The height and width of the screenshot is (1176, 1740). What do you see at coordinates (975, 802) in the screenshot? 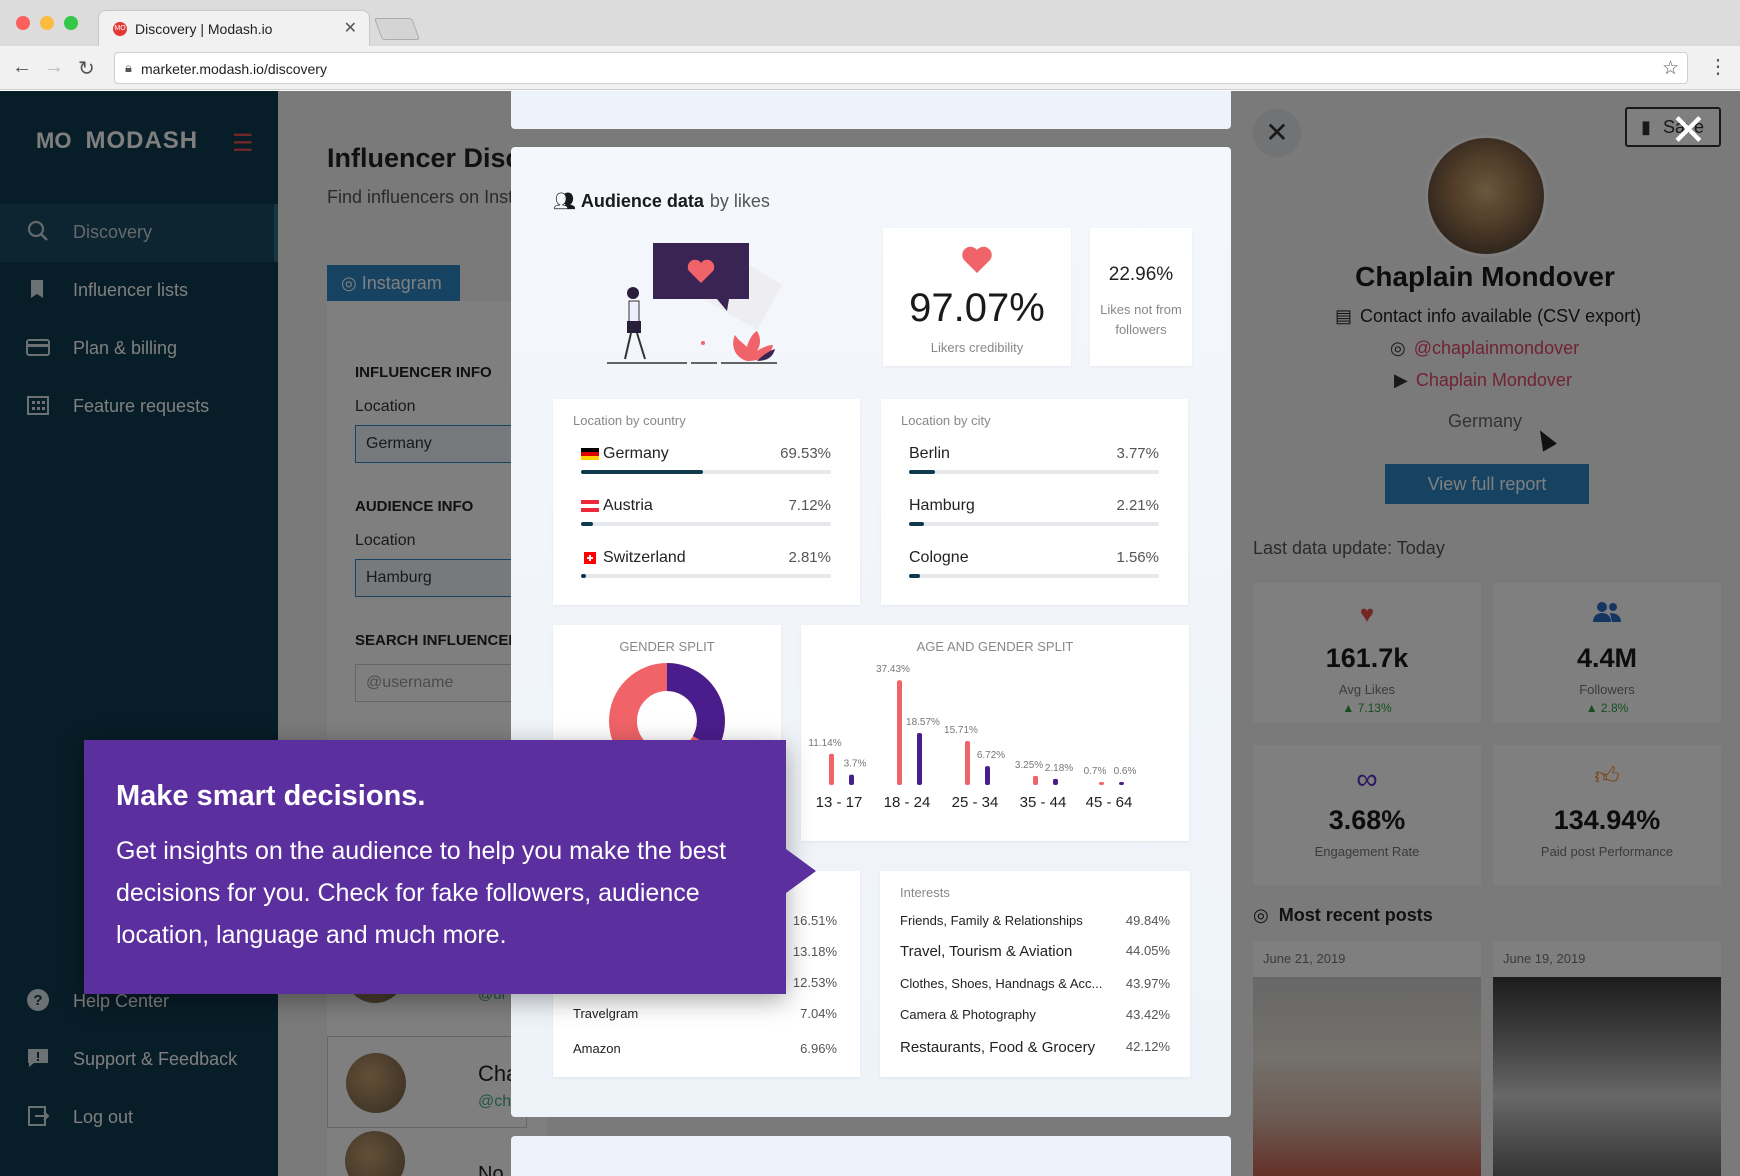
I see `x-tick-label: 25 - 34` at bounding box center [975, 802].